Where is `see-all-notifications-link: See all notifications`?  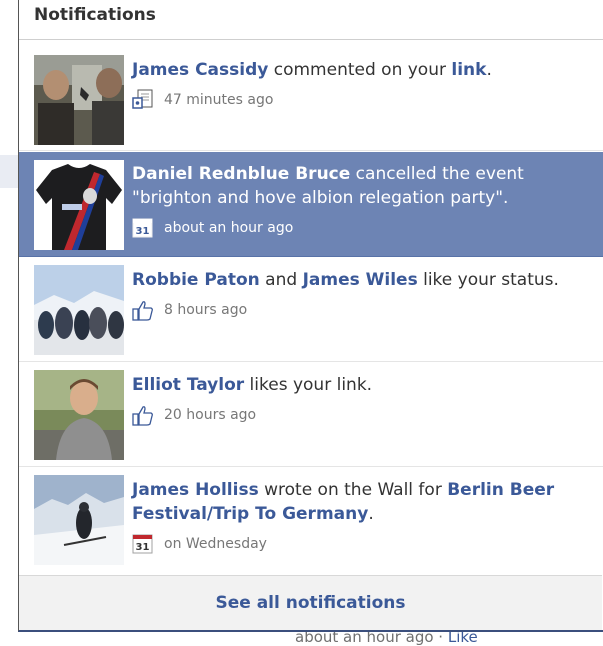
see-all-notifications-link: See all notifications is located at coordinates (310, 602).